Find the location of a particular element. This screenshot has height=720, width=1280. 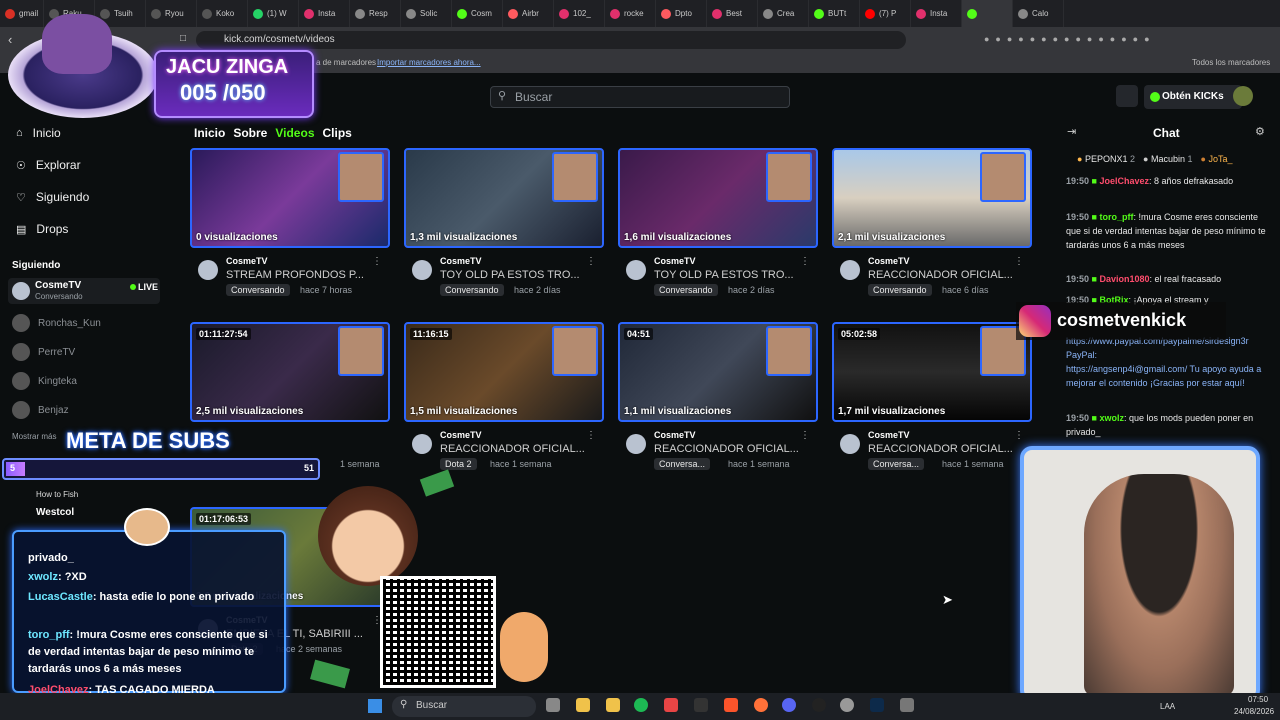

sidebar-item-explorar: ☉ Explorar is located at coordinates (48, 165).